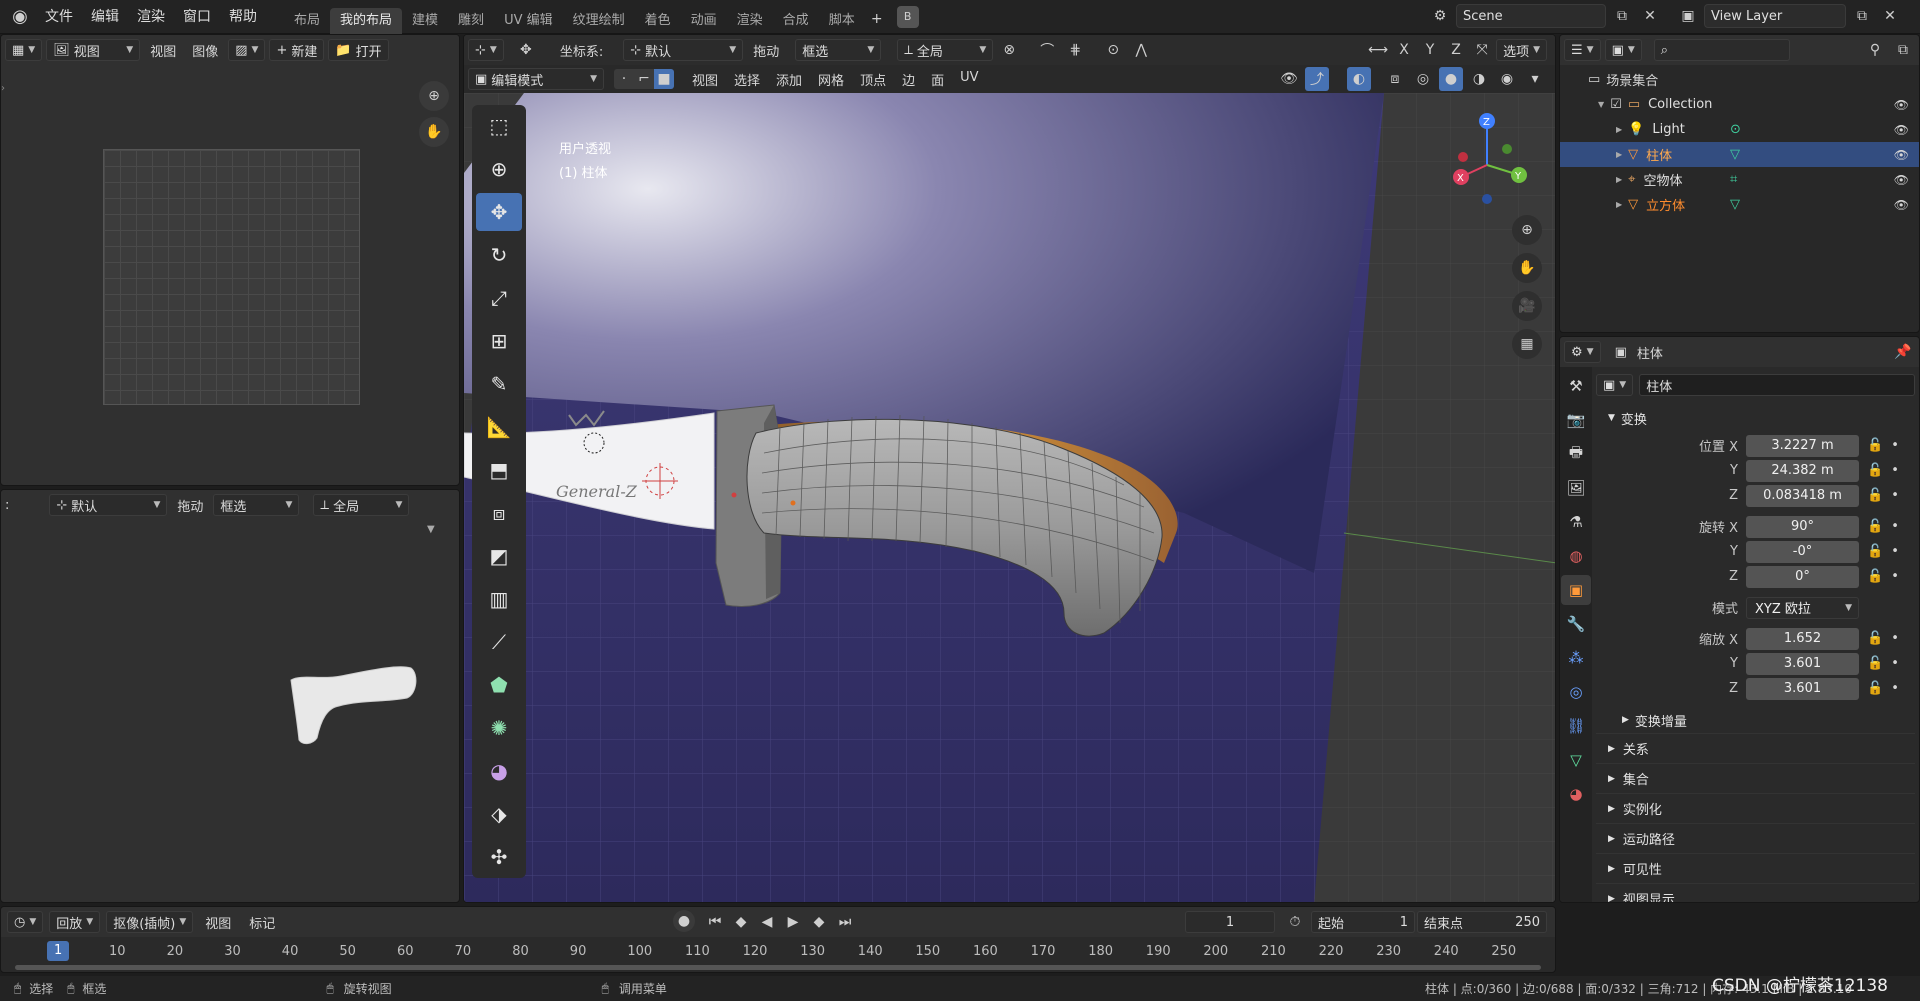  Describe the element at coordinates (1755, 778) in the screenshot. I see `property-section-header: ▶ 集合` at that location.